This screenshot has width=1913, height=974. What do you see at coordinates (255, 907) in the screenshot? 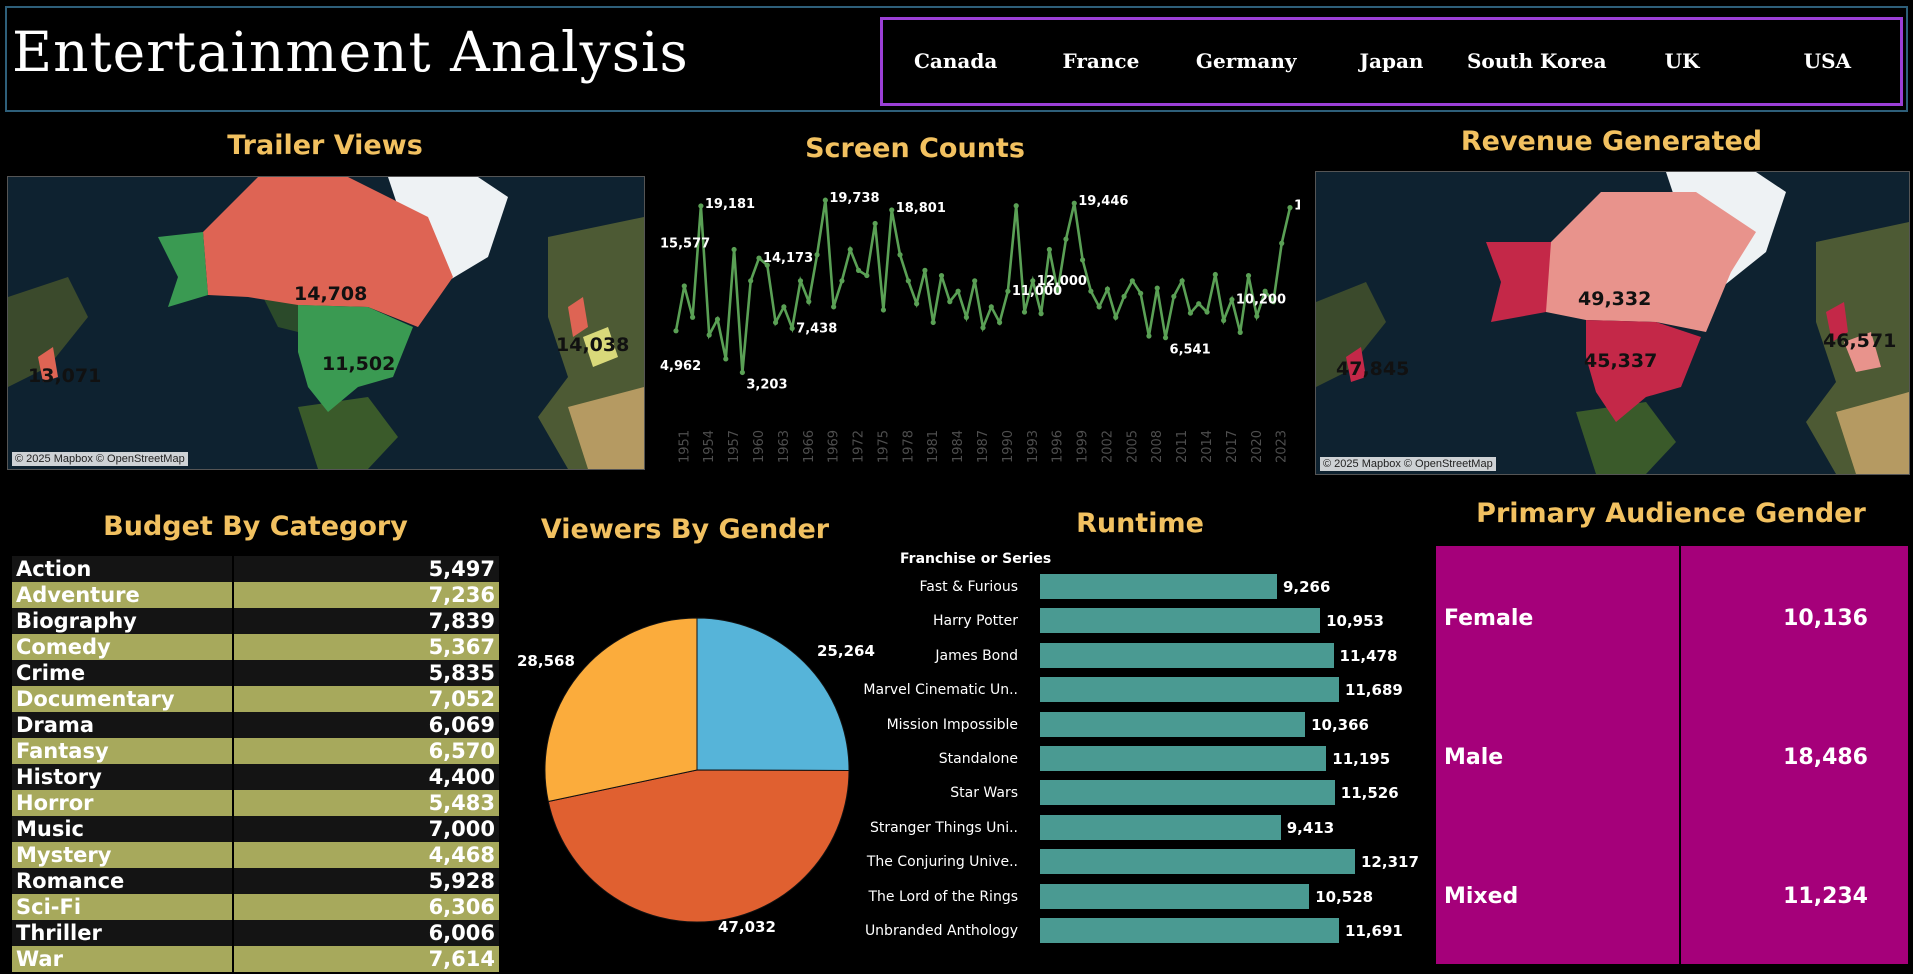
I see `budget-row: Sci-Fi 6,306` at bounding box center [255, 907].